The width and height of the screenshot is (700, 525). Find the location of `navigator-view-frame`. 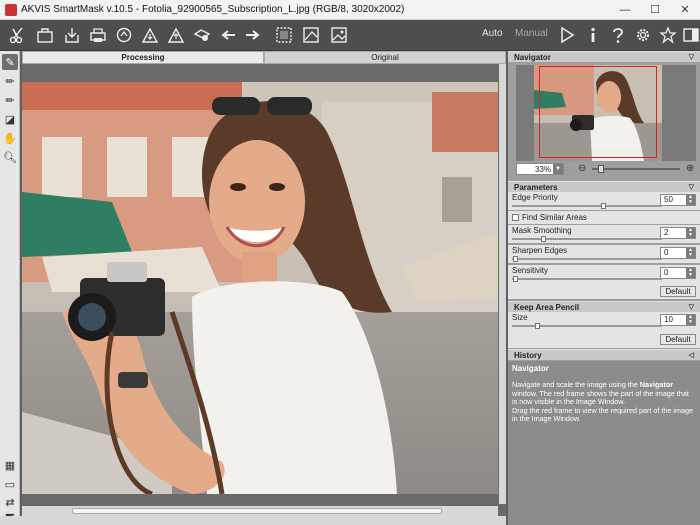

navigator-view-frame is located at coordinates (598, 112).